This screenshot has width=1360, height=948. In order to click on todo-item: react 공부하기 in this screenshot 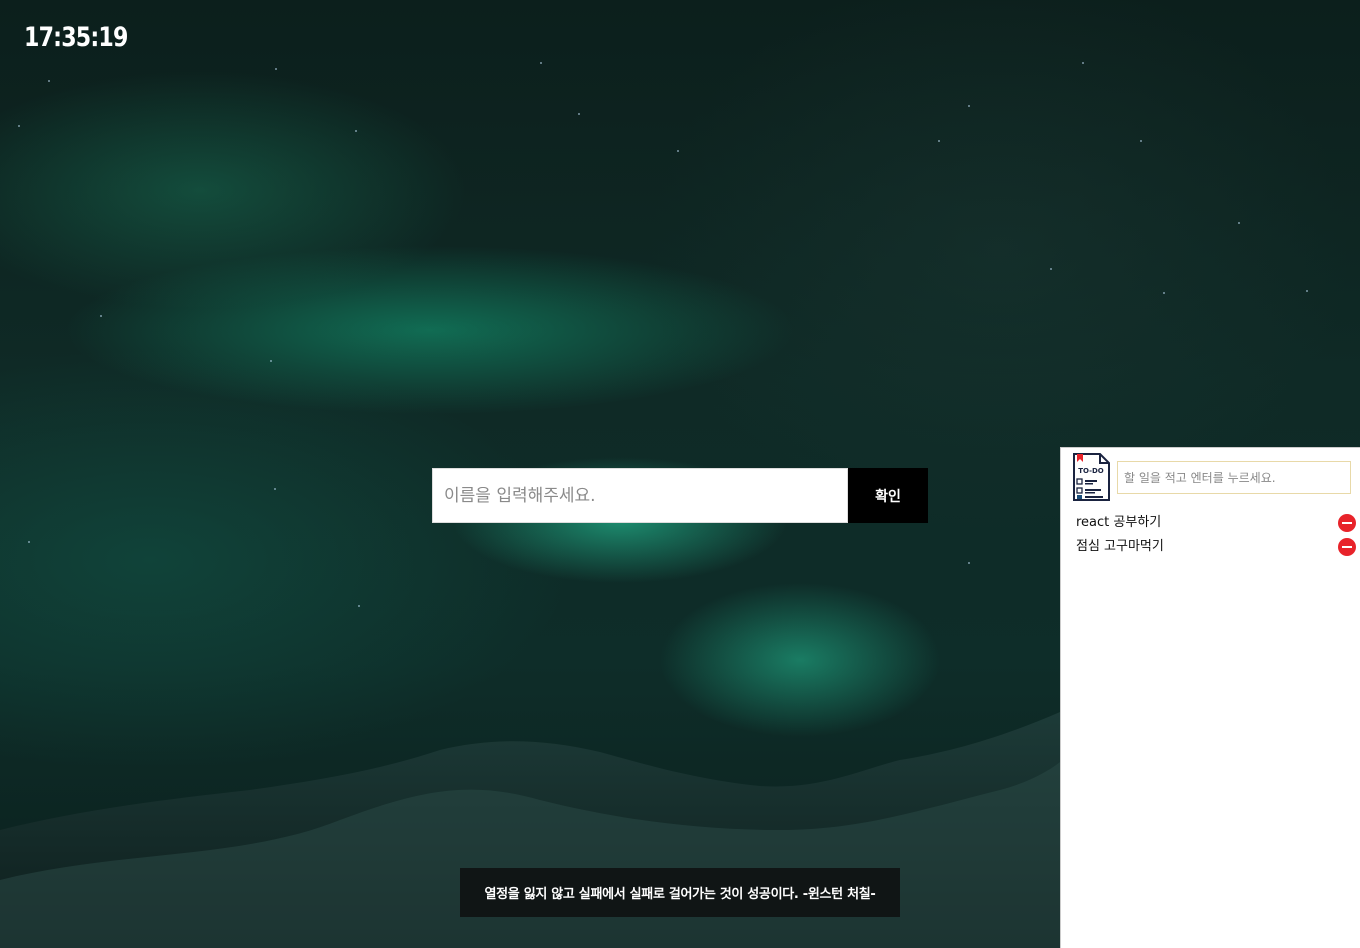, I will do `click(1216, 523)`.